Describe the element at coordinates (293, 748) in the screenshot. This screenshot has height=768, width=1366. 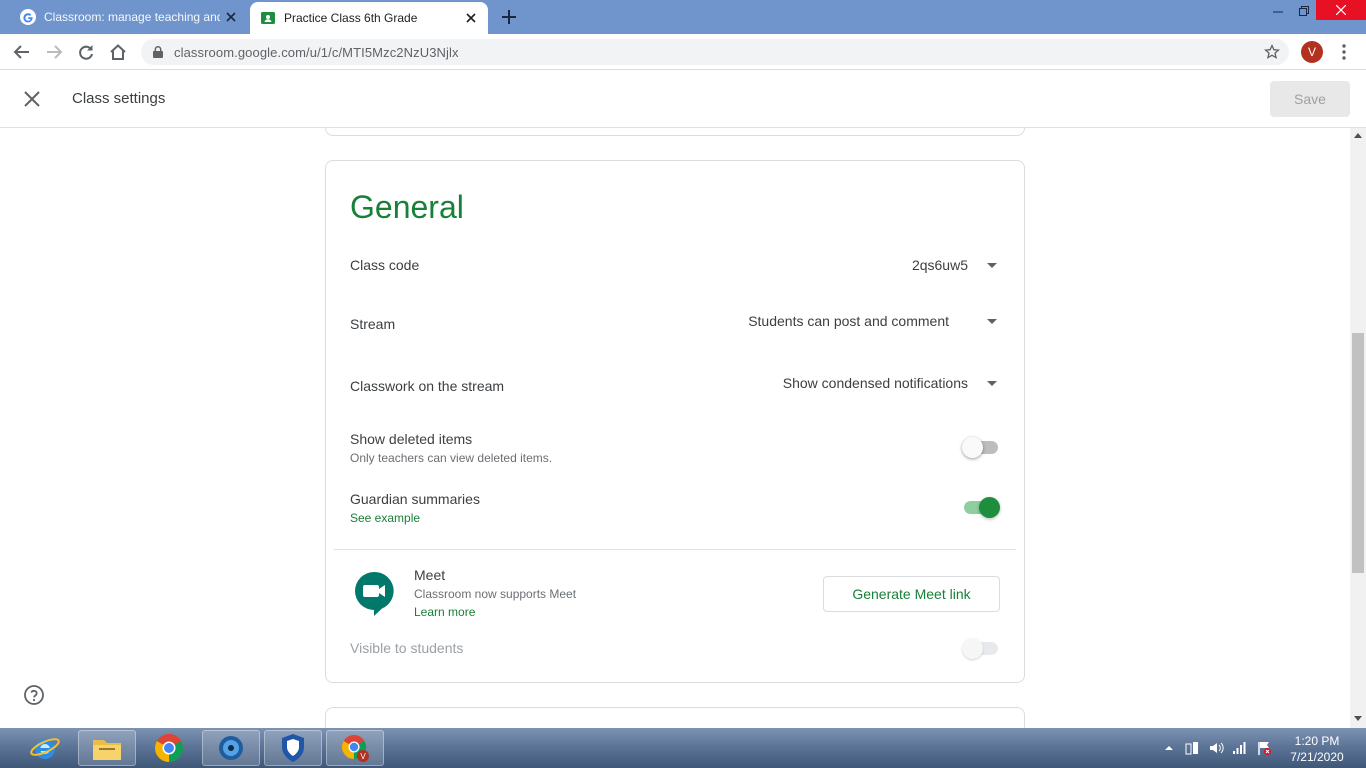
I see `mcafee-icon` at that location.